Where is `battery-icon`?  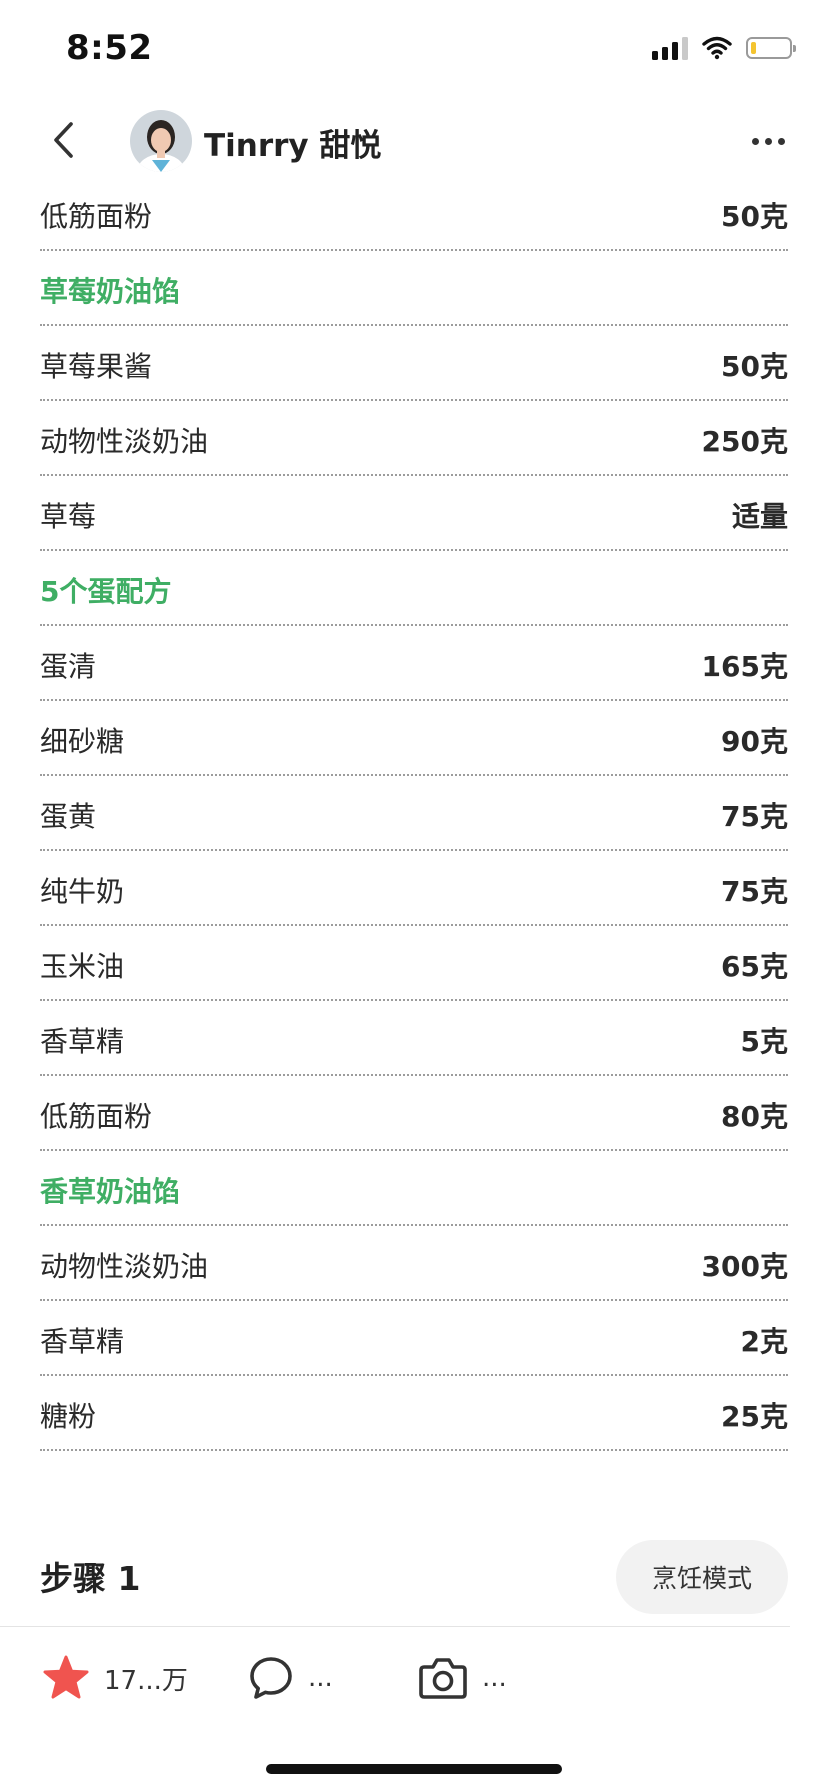 battery-icon is located at coordinates (771, 48).